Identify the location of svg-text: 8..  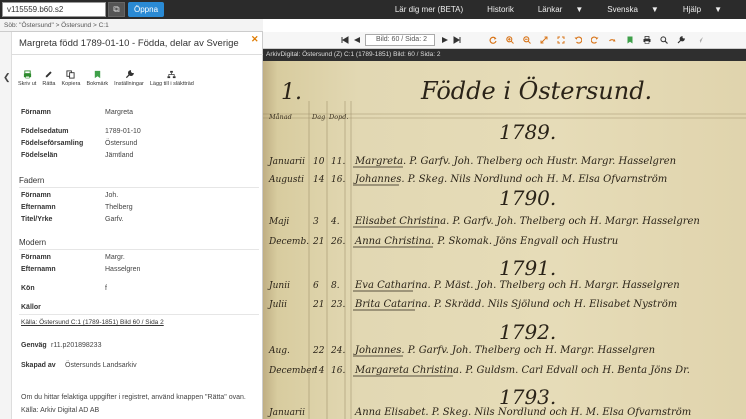
(335, 286).